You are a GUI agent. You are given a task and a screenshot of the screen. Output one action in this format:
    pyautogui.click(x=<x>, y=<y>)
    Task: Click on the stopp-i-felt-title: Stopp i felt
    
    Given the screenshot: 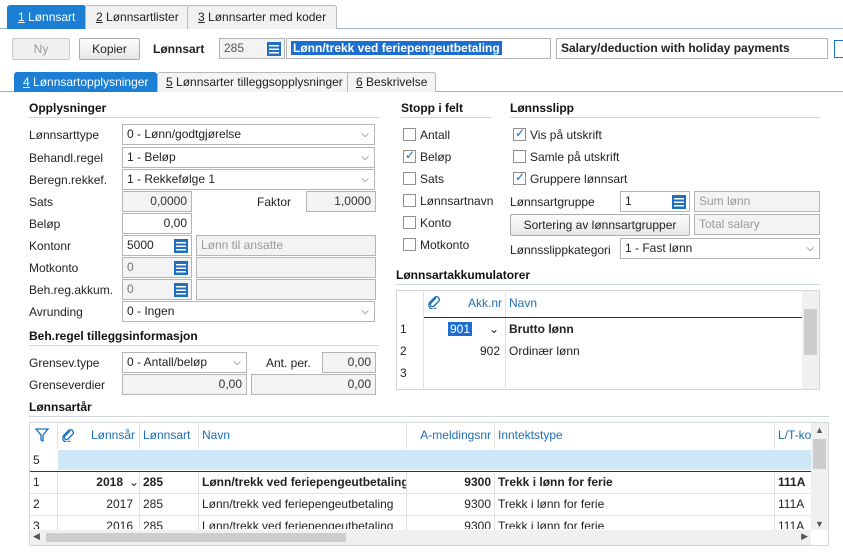 What is the action you would take?
    pyautogui.click(x=432, y=108)
    